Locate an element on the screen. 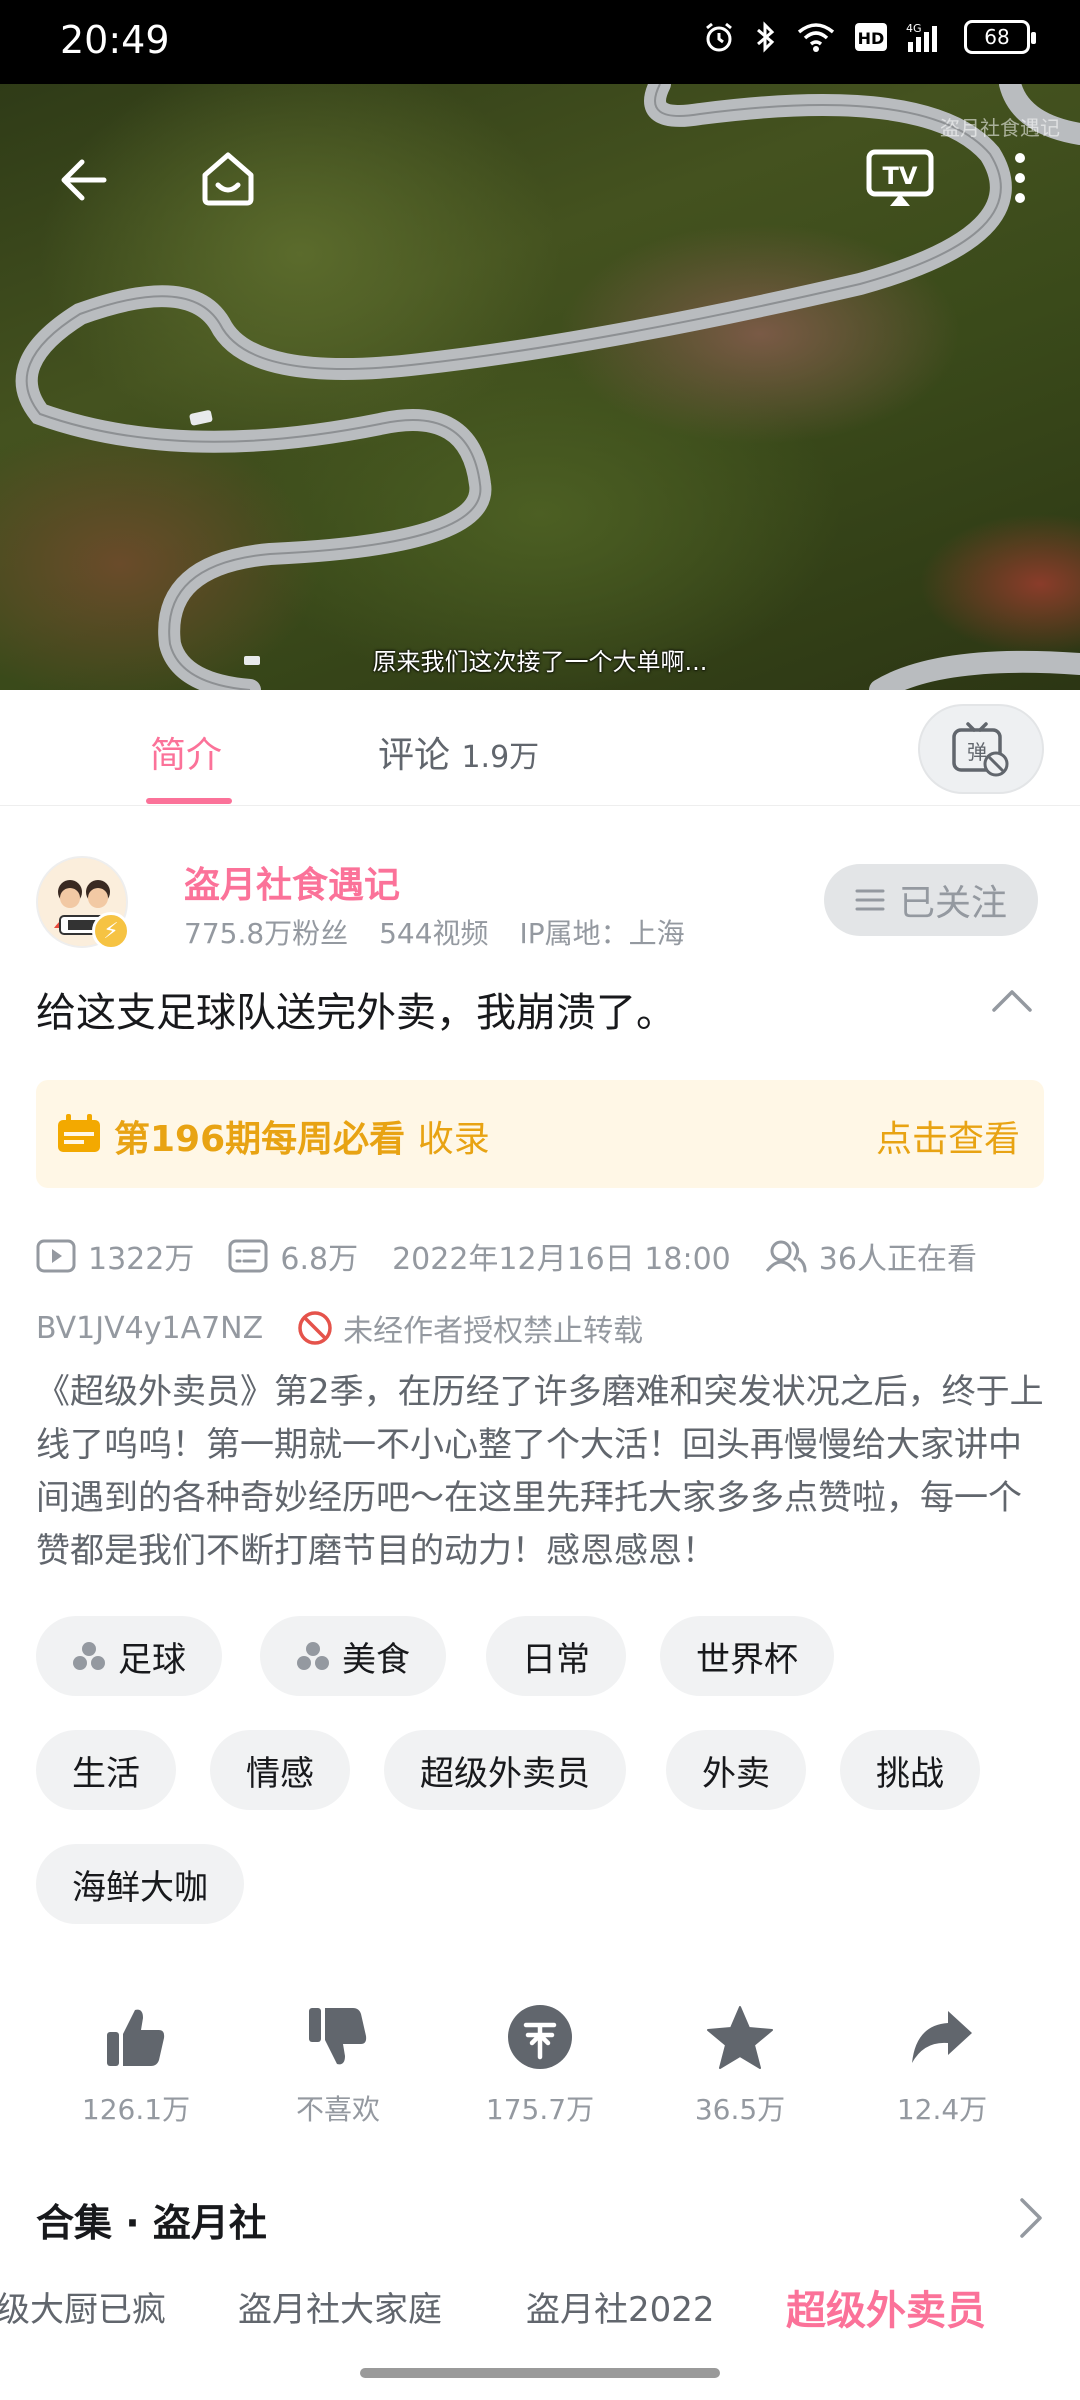 Image resolution: width=1080 pixels, height=2400 pixels. share-button: 12.4万 is located at coordinates (942, 2064).